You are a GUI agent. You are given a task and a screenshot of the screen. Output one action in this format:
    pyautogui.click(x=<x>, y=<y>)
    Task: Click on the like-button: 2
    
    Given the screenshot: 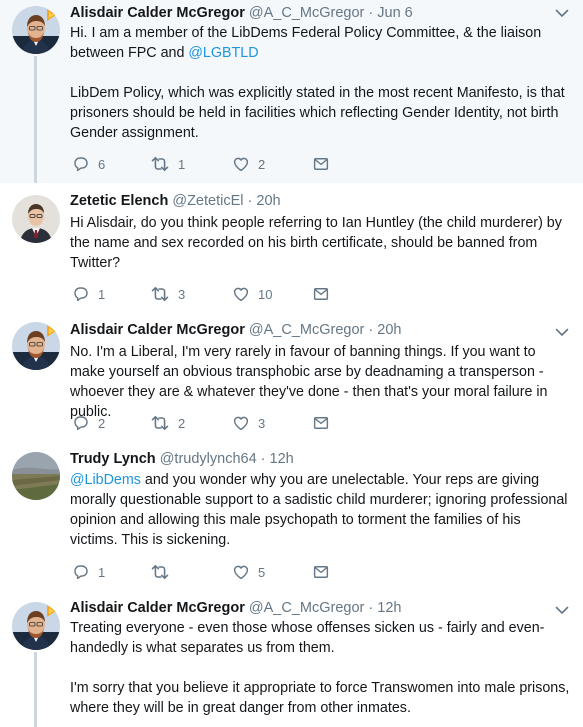 What is the action you would take?
    pyautogui.click(x=248, y=164)
    